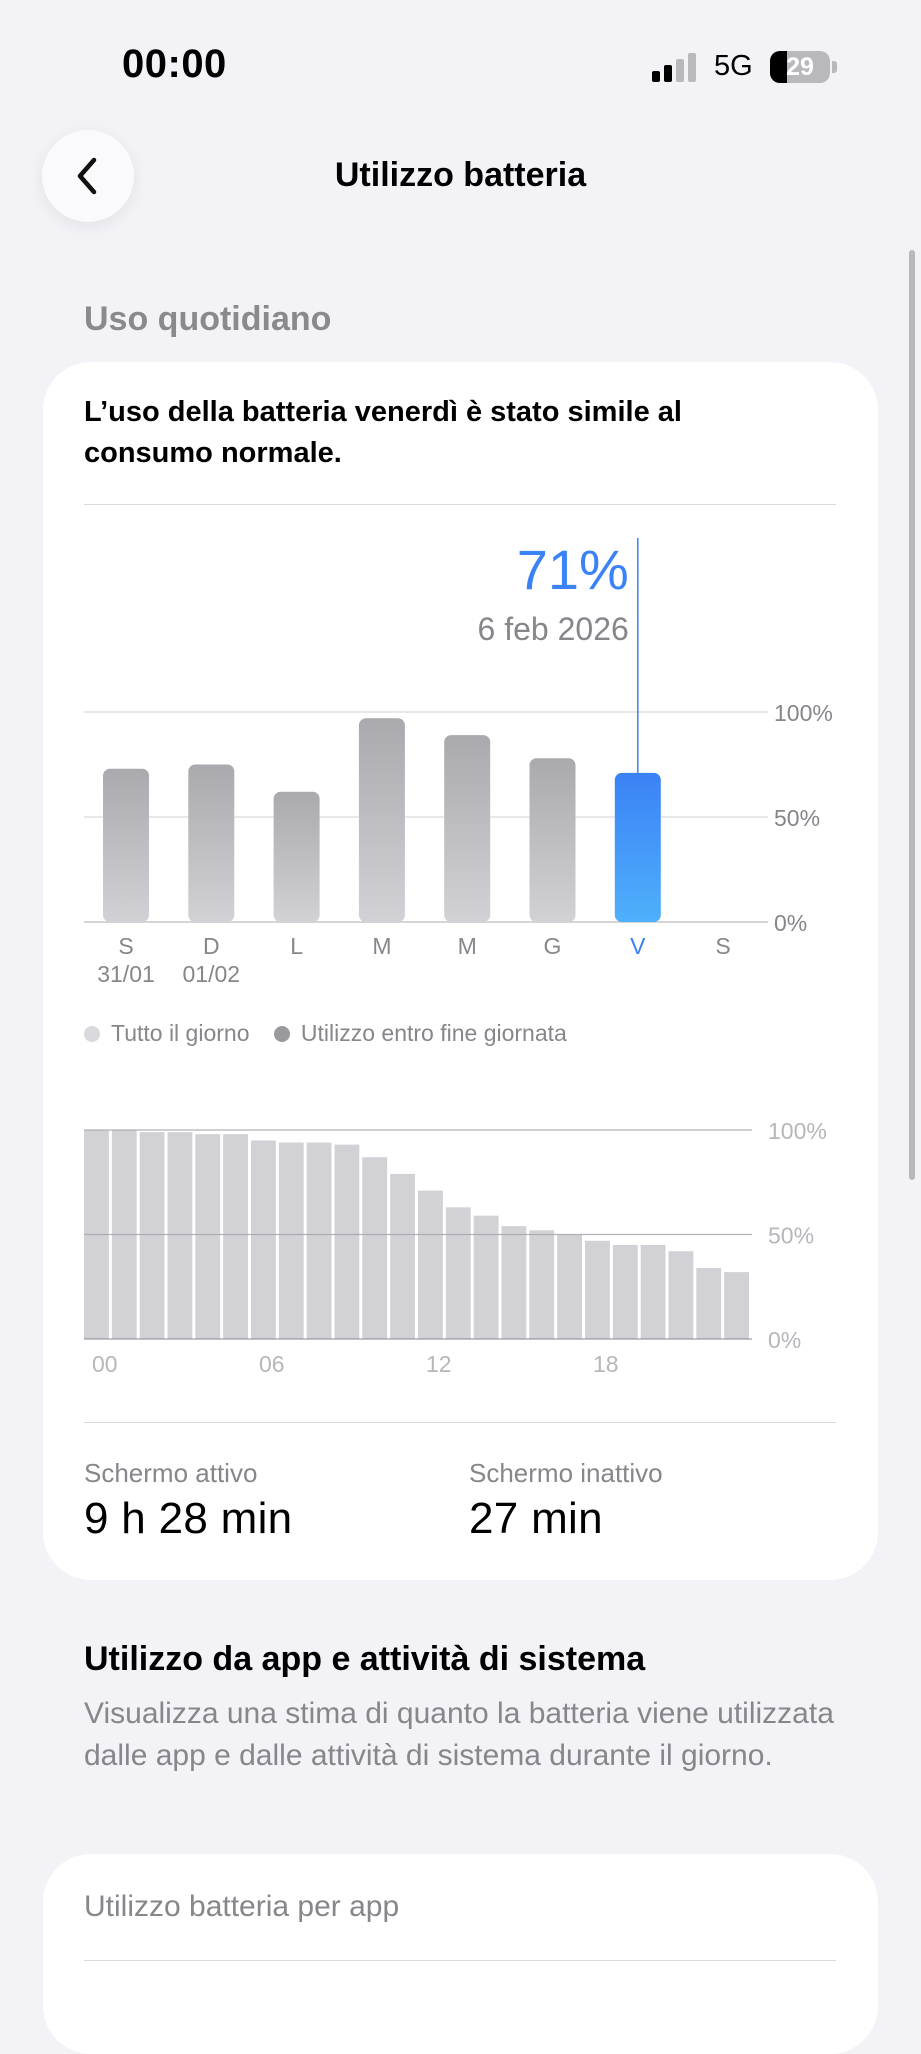 This screenshot has height=2054, width=921. I want to click on legend-label: Utilizzo entro fine giornata, so click(433, 1033).